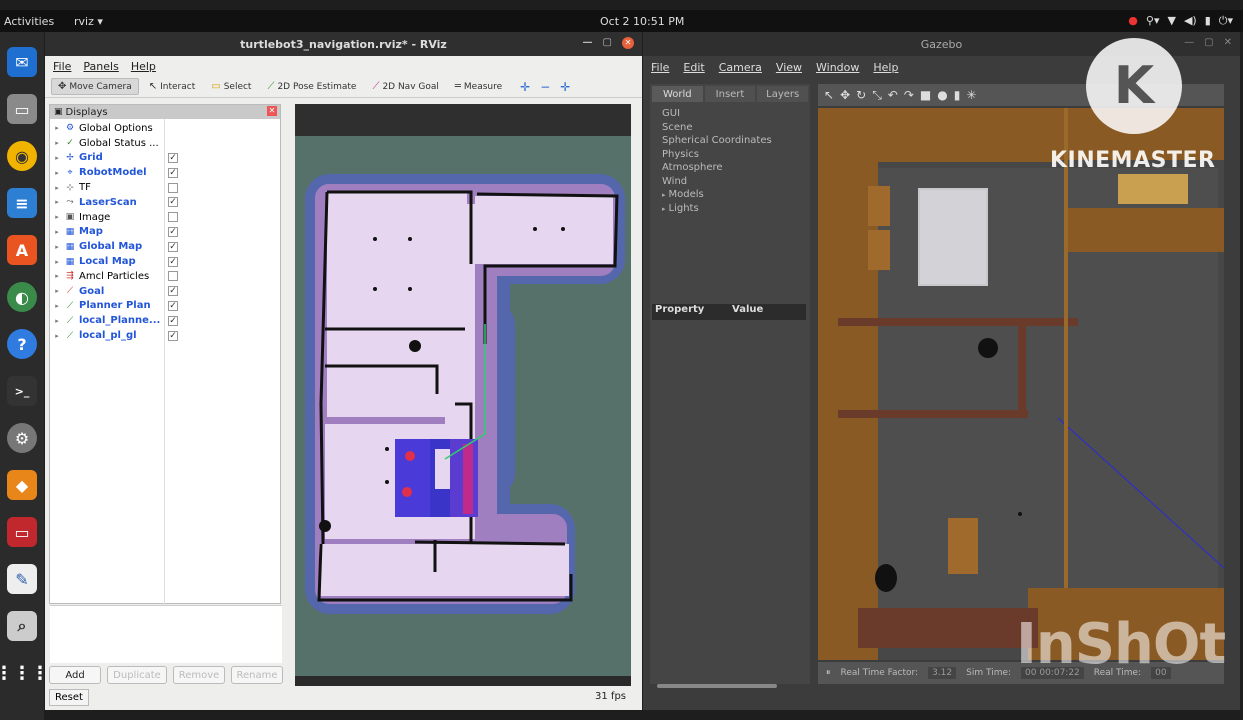  I want to click on rviz-titlebar: turtlebot3_navigation.rviz* - RViz — ▢ ✕, so click(343, 44).